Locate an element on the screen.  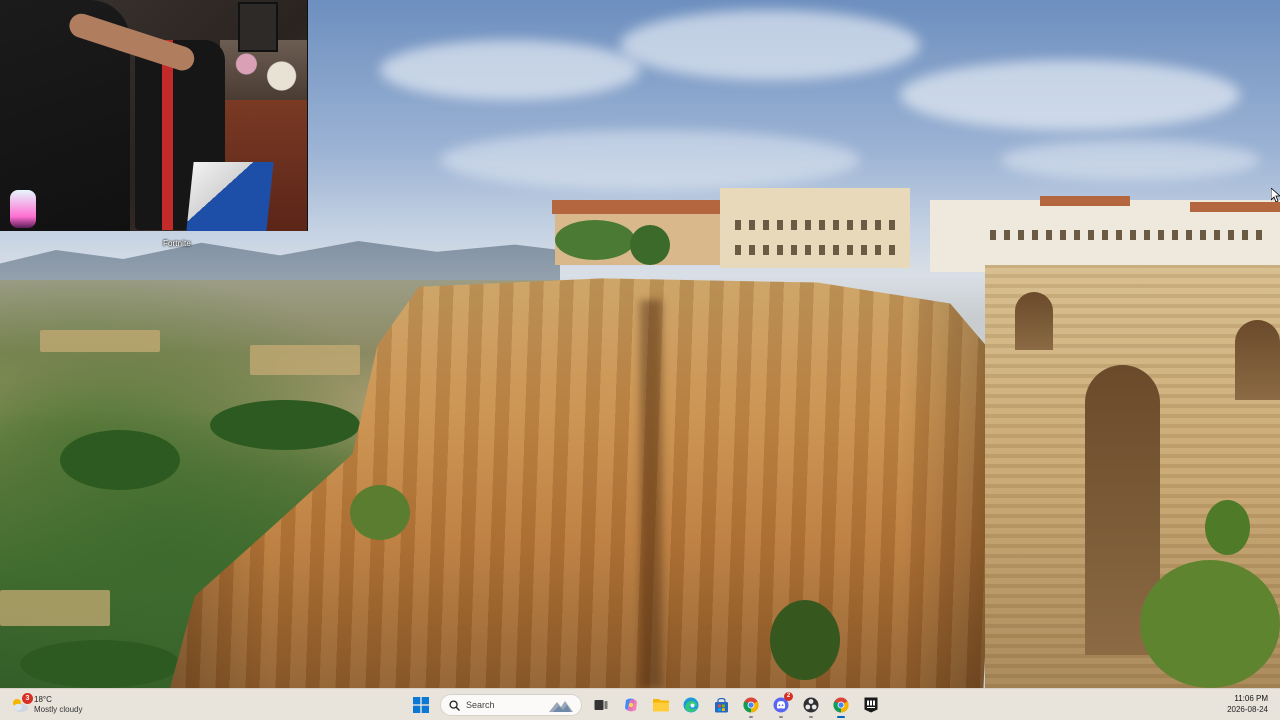
search-input is located at coordinates (506, 705).